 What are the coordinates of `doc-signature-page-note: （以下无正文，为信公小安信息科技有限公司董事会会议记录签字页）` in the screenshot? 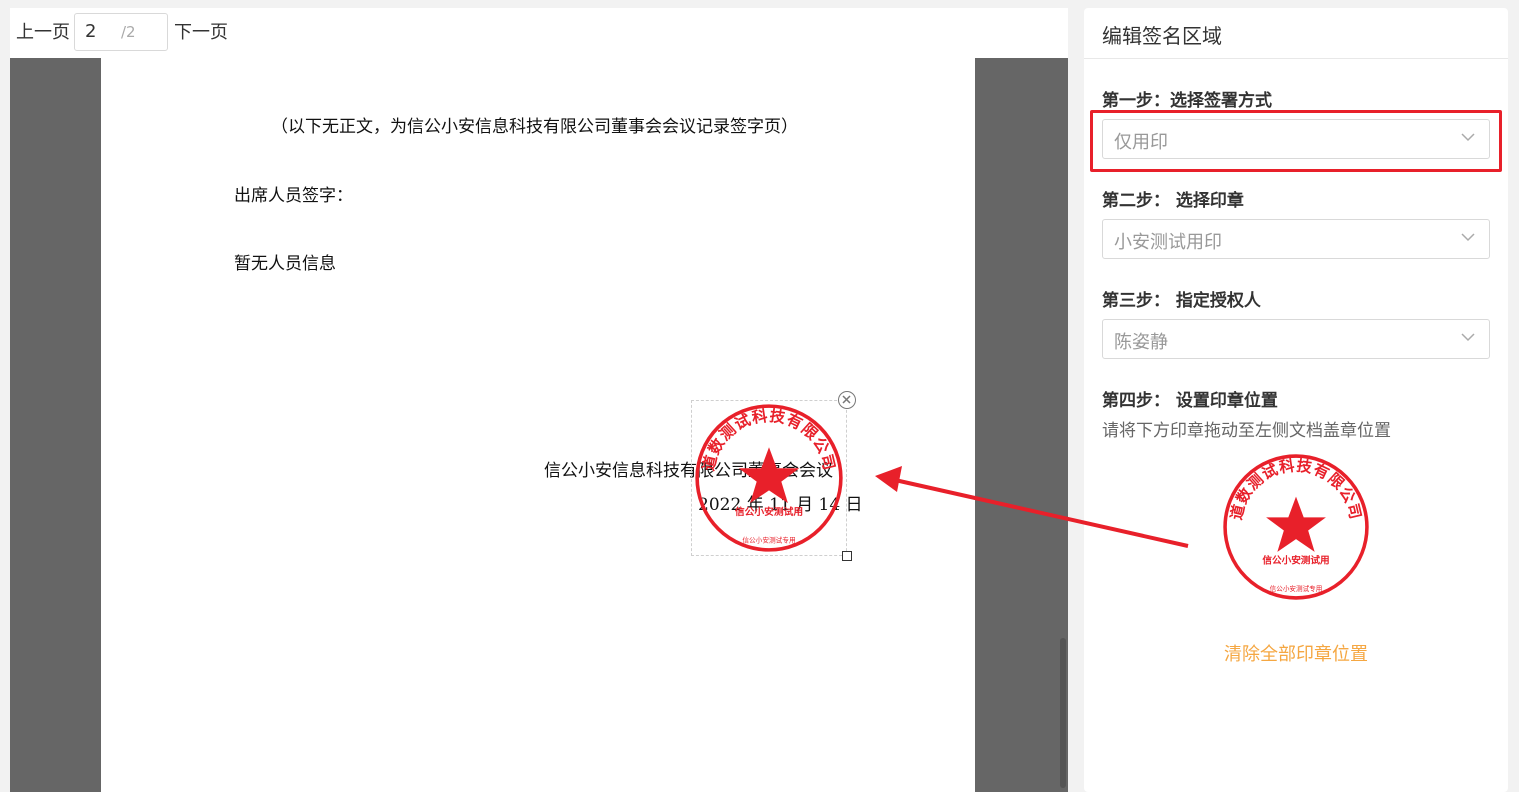 It's located at (534, 127).